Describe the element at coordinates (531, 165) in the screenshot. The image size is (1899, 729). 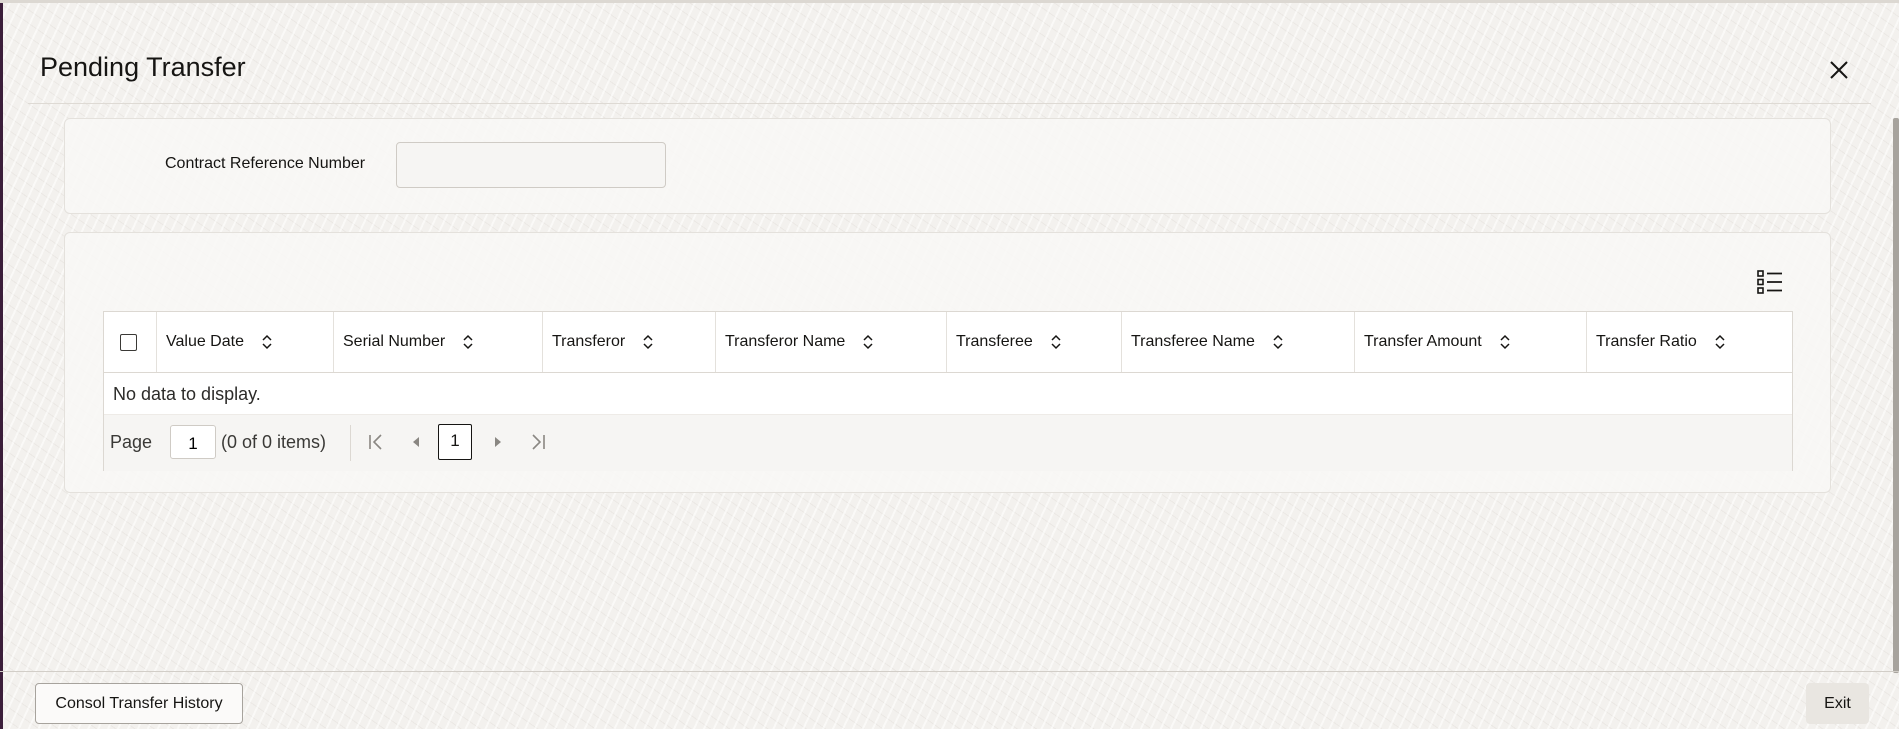
I see `contract-reference-input` at that location.